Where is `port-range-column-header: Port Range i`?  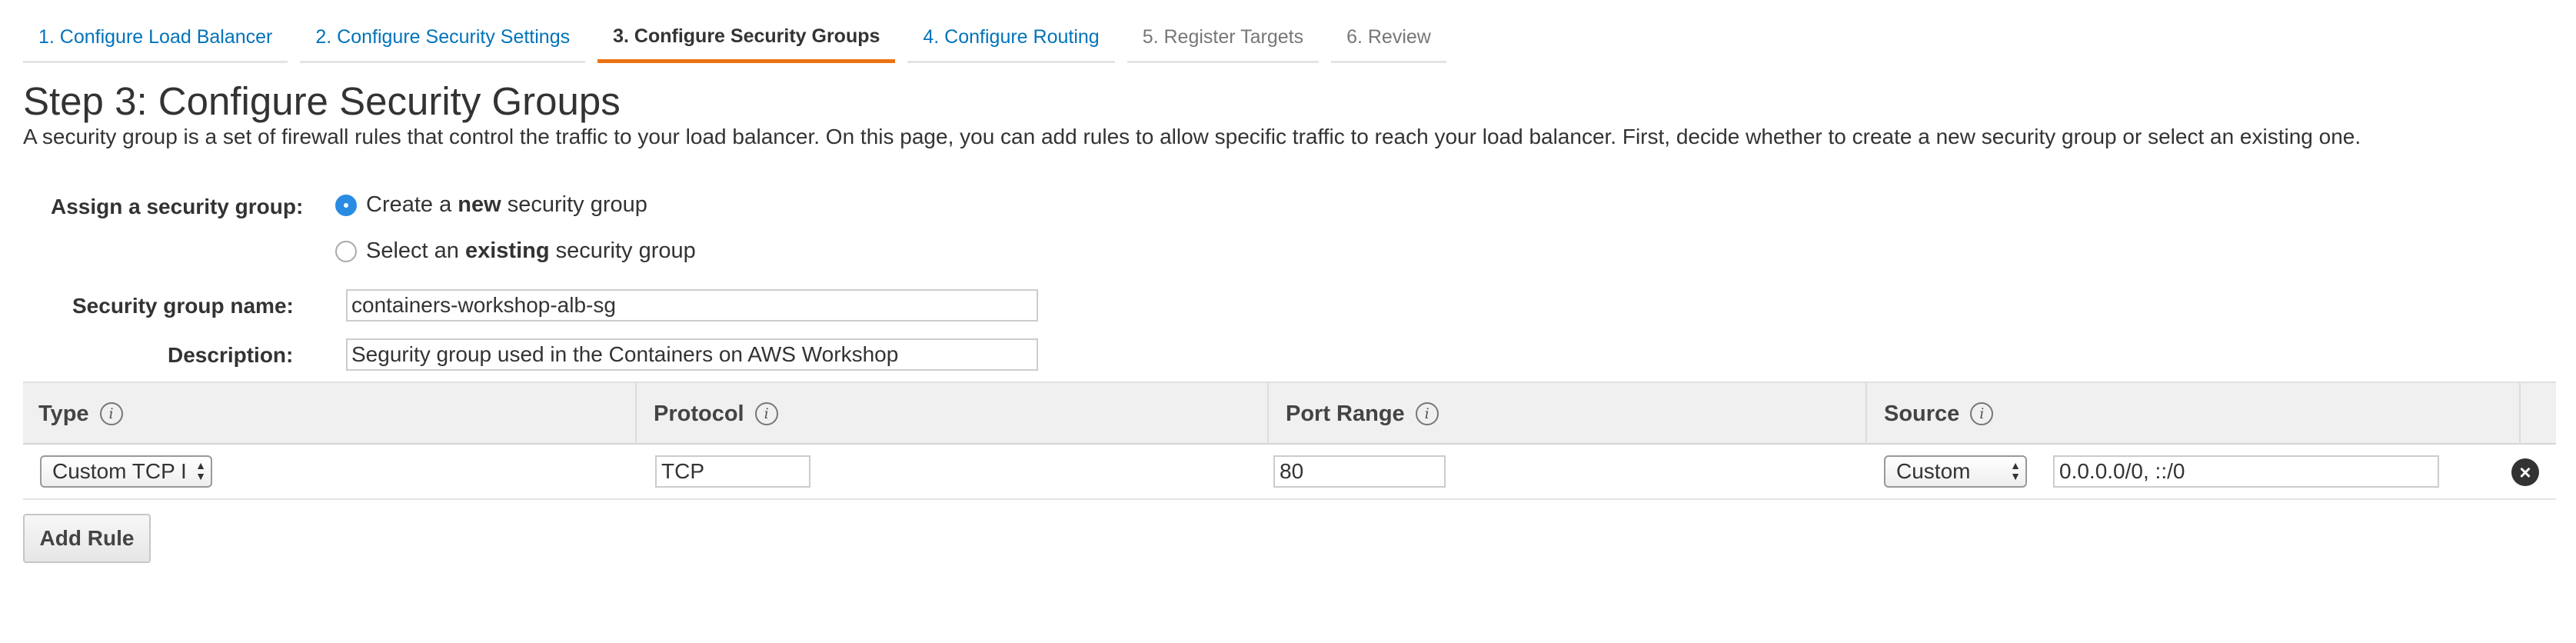
port-range-column-header: Port Range i is located at coordinates (1568, 414).